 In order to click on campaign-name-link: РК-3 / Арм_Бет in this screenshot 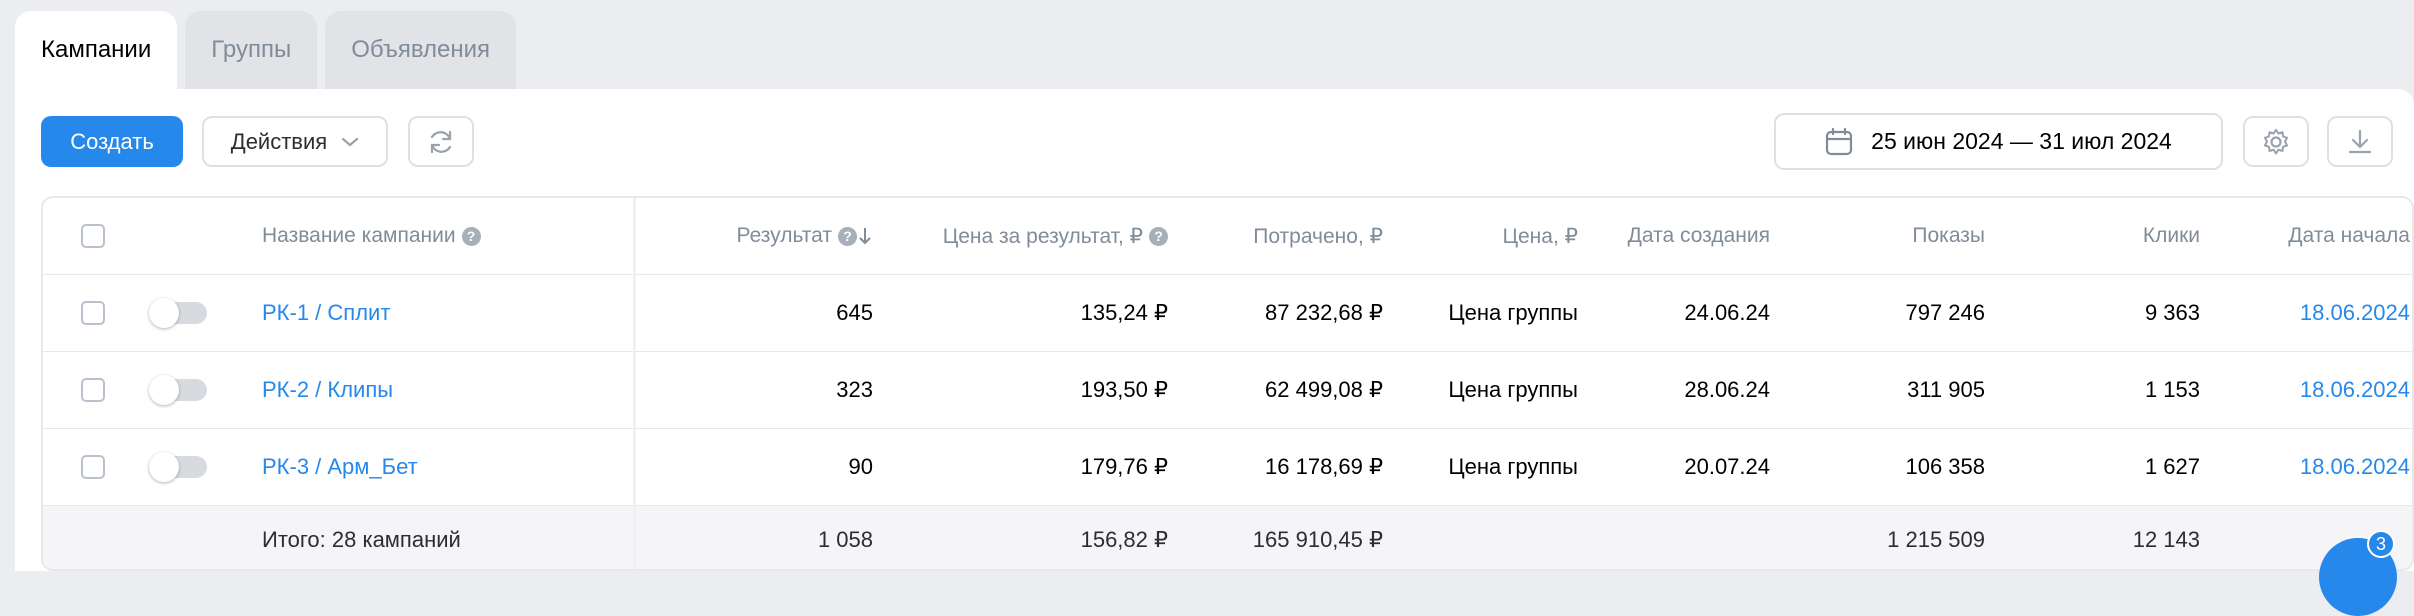, I will do `click(340, 467)`.